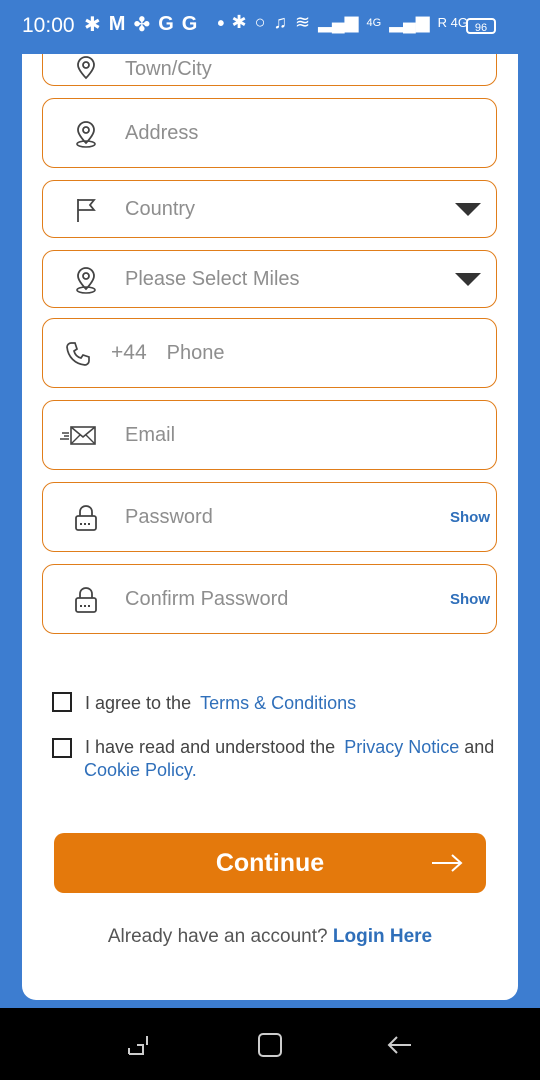  I want to click on notification-icons: ✱ M ✤ G G •, so click(154, 24).